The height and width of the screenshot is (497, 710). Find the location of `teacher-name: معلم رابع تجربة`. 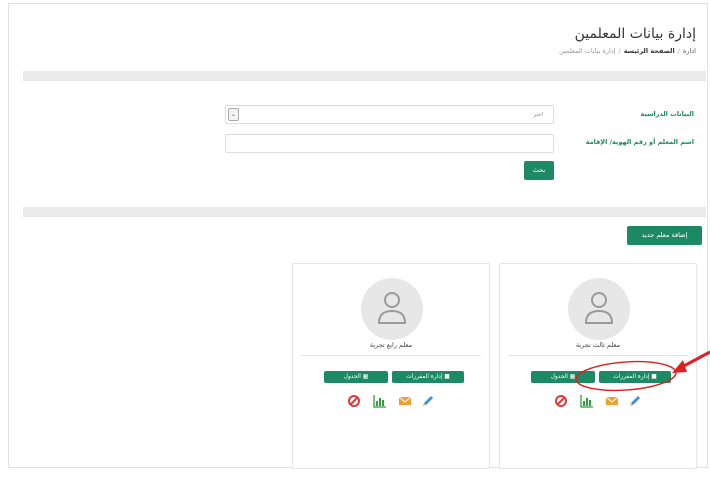

teacher-name: معلم رابع تجربة is located at coordinates (391, 345).